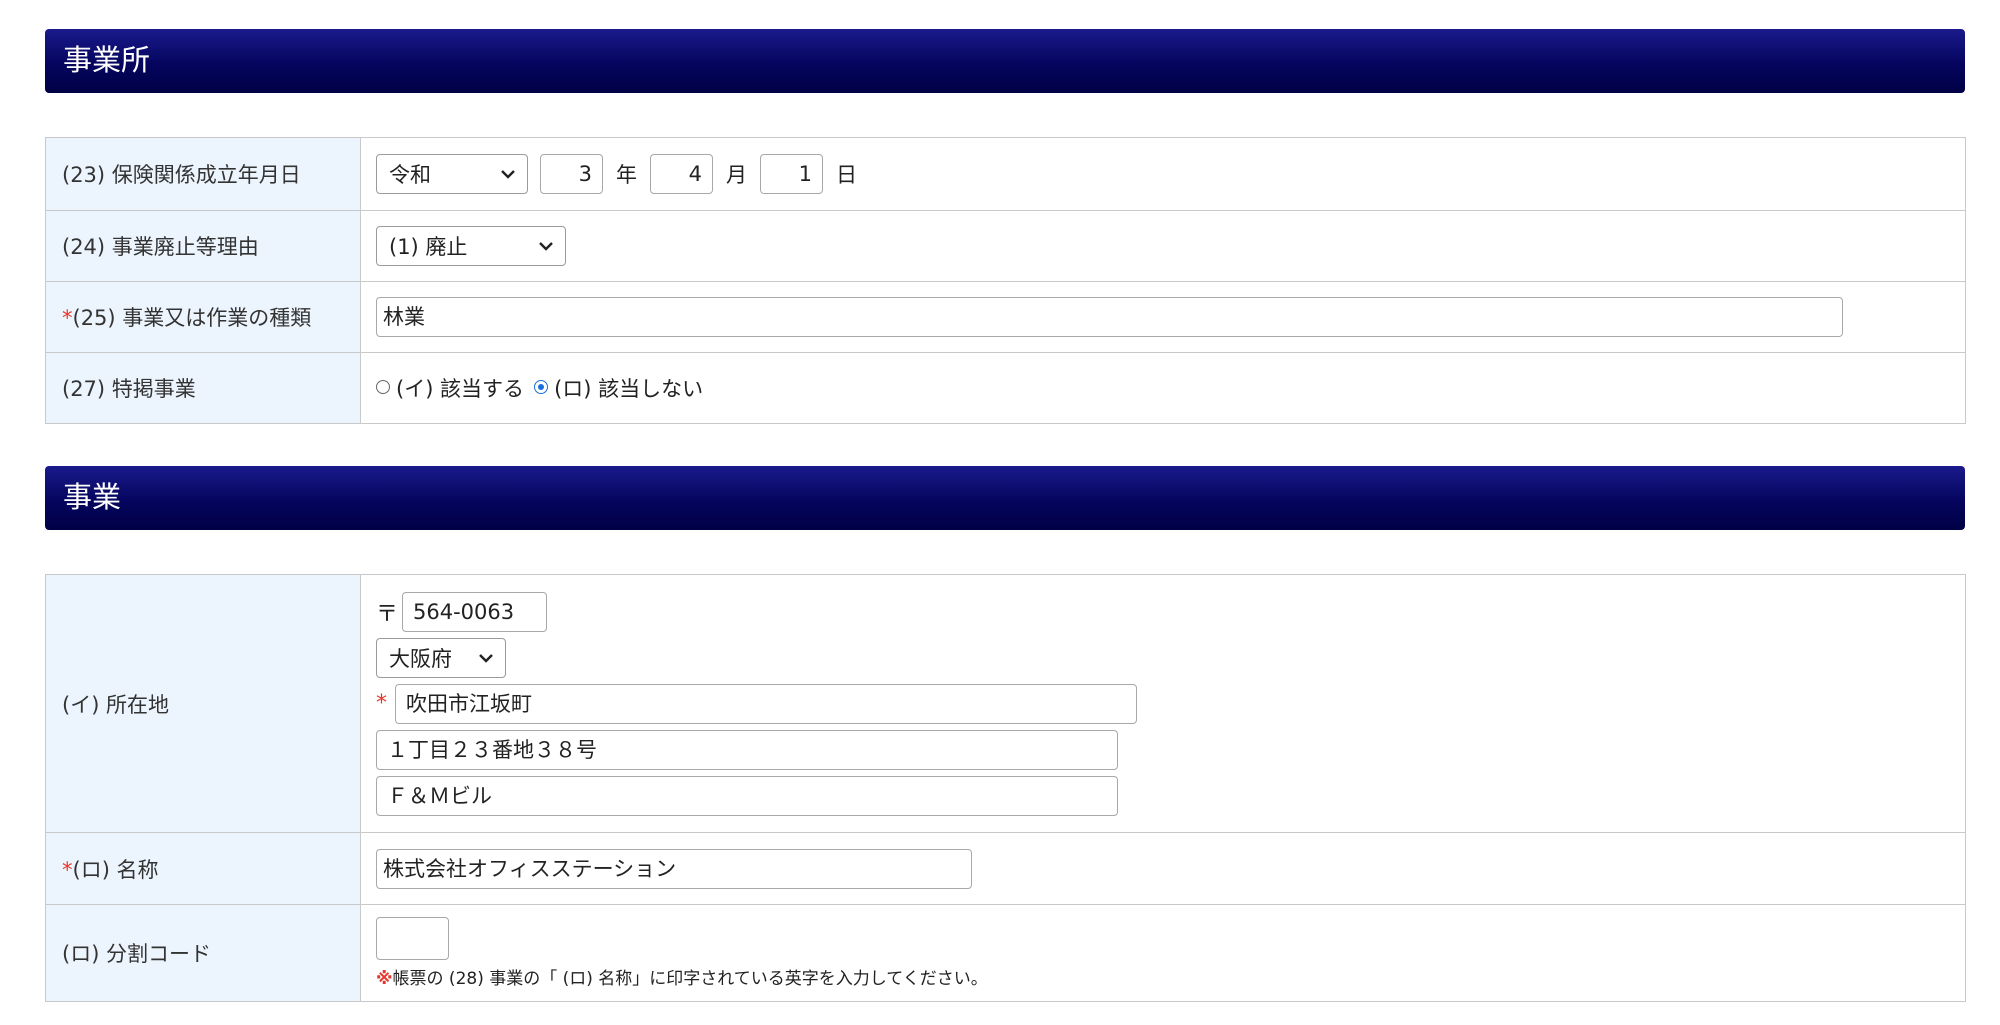 This screenshot has width=2000, height=1025. What do you see at coordinates (541, 387) in the screenshot?
I see `radio-not-applicable` at bounding box center [541, 387].